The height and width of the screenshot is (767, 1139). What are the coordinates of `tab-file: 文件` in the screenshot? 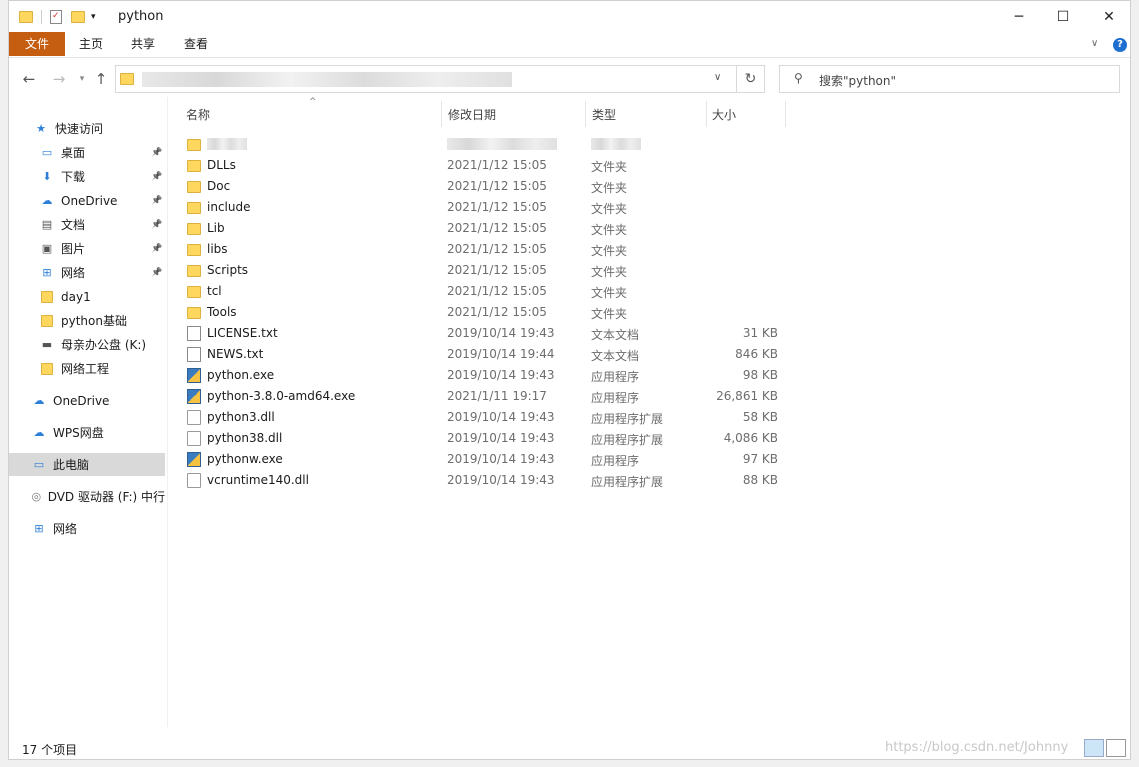 It's located at (37, 44).